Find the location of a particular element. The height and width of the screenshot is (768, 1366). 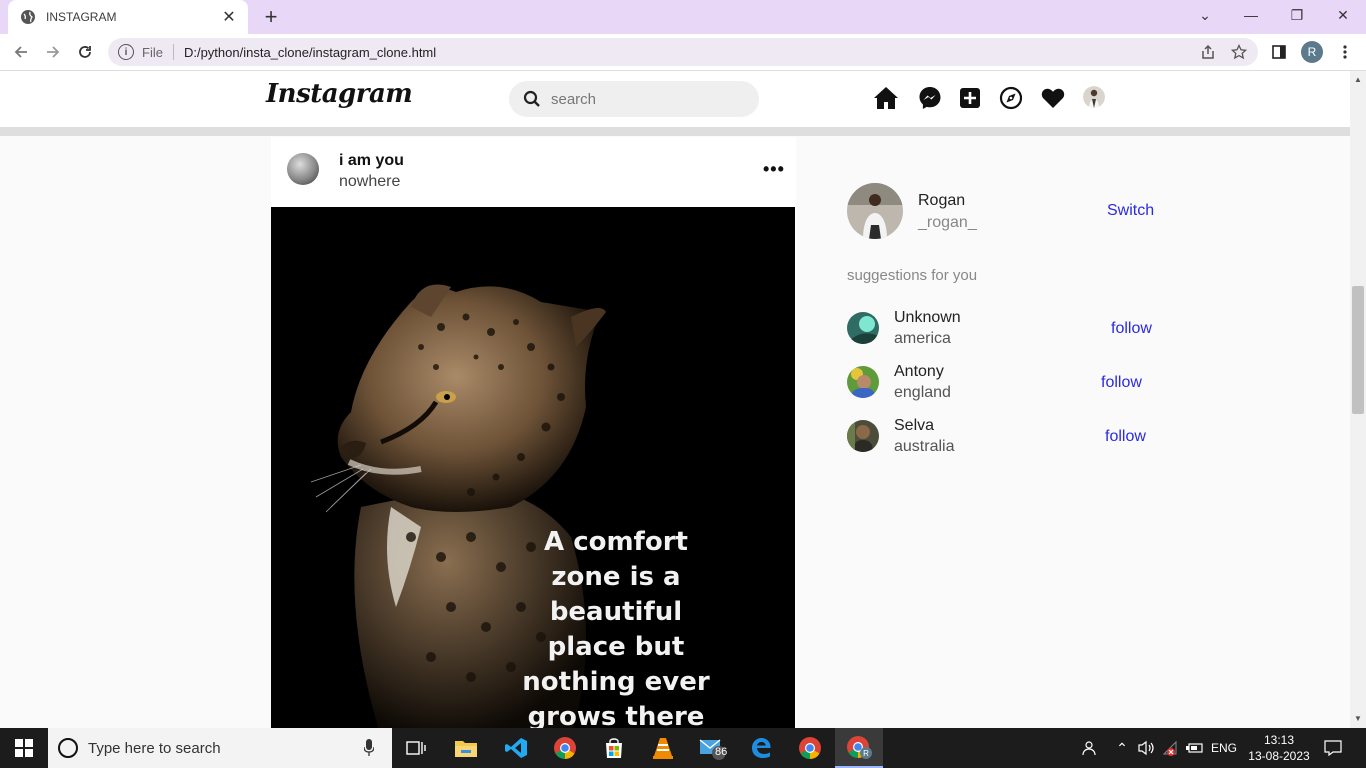

suggestion-location: england is located at coordinates (922, 392).